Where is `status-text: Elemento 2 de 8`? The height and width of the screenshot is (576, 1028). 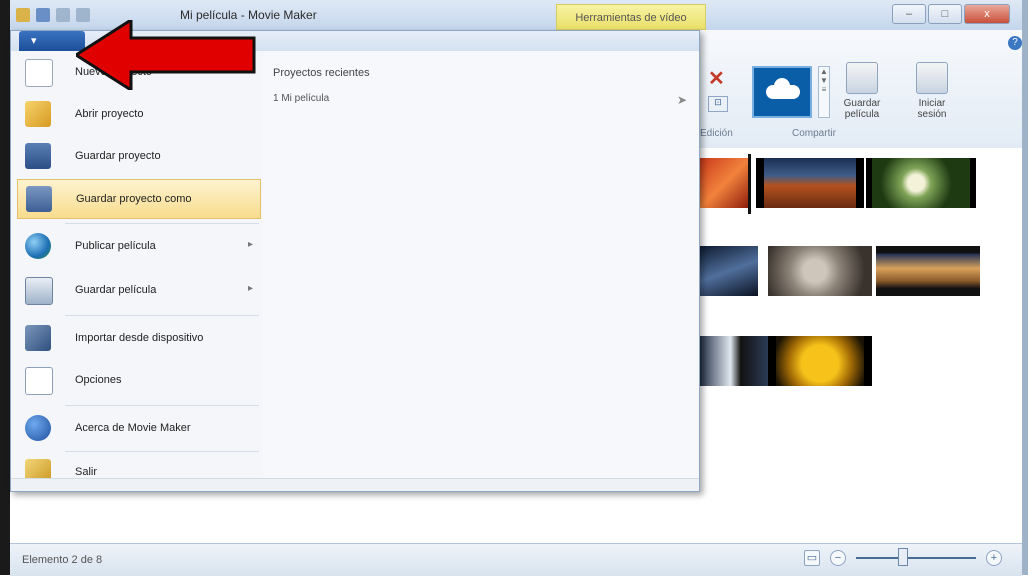
status-text: Elemento 2 de 8 is located at coordinates (62, 560).